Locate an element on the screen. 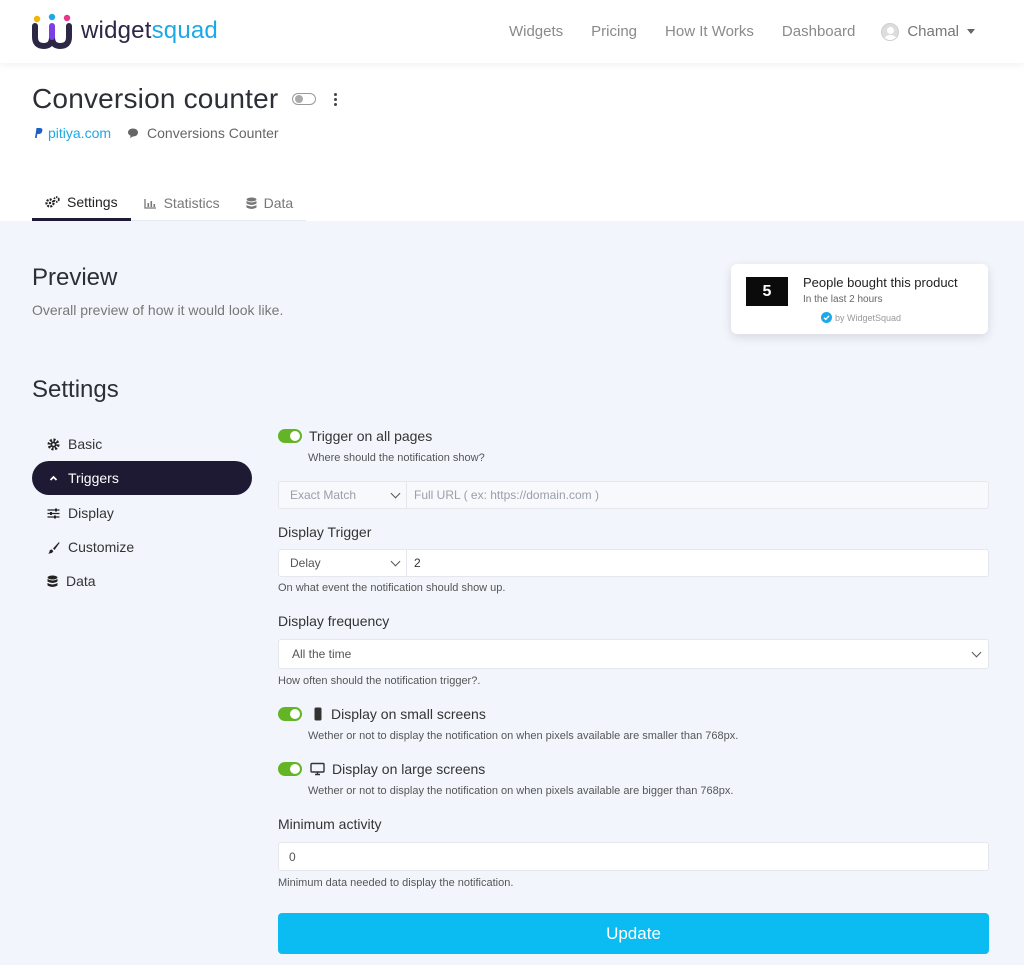 This screenshot has width=1024, height=965. minimum-activity-value: 0 is located at coordinates (292, 856).